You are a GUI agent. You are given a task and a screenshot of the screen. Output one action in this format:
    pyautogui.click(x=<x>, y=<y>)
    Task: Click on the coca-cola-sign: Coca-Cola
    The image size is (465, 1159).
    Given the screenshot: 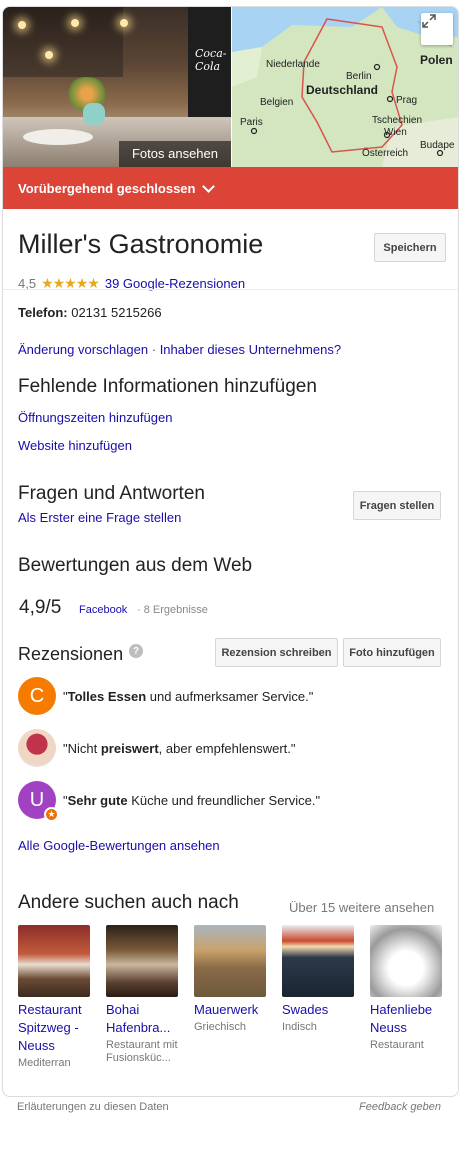 What is the action you would take?
    pyautogui.click(x=211, y=60)
    